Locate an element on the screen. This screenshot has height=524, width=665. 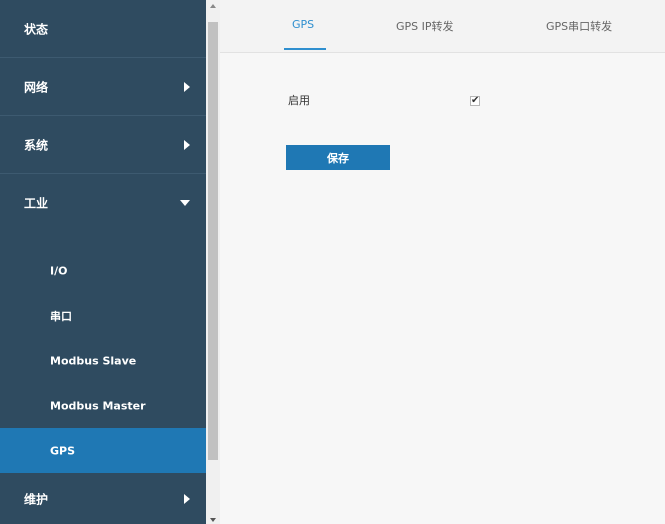
save-button: 保存 is located at coordinates (338, 157).